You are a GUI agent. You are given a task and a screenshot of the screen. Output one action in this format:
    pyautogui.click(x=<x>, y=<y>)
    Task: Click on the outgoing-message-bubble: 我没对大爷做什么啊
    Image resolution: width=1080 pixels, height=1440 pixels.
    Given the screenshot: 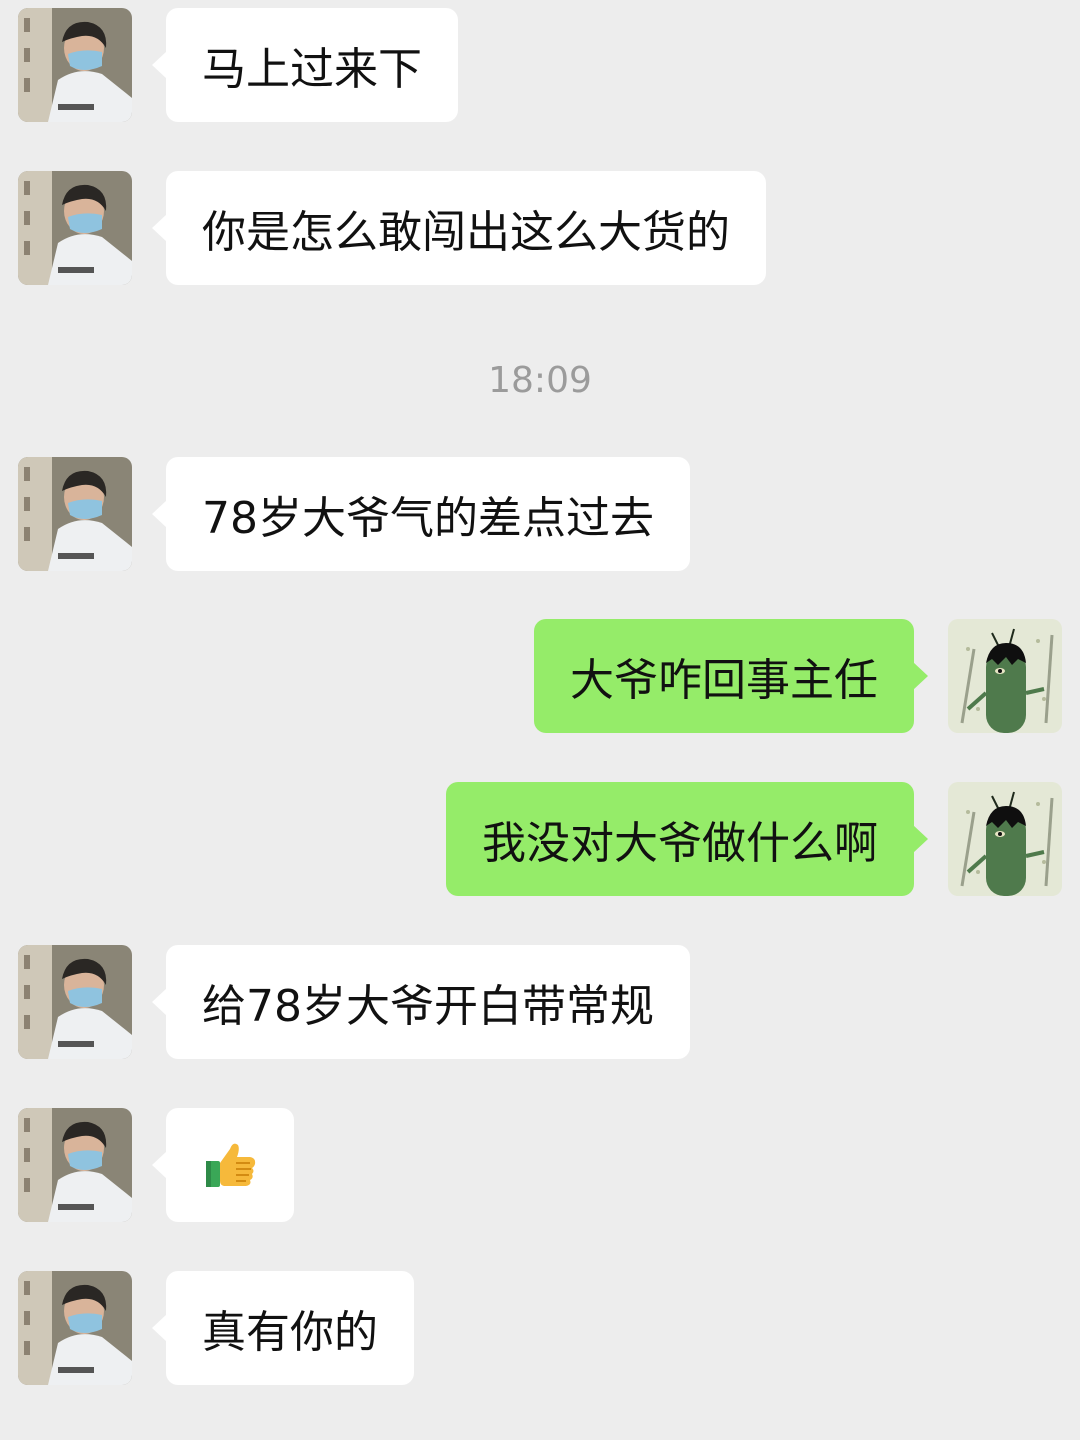 What is the action you would take?
    pyautogui.click(x=687, y=839)
    